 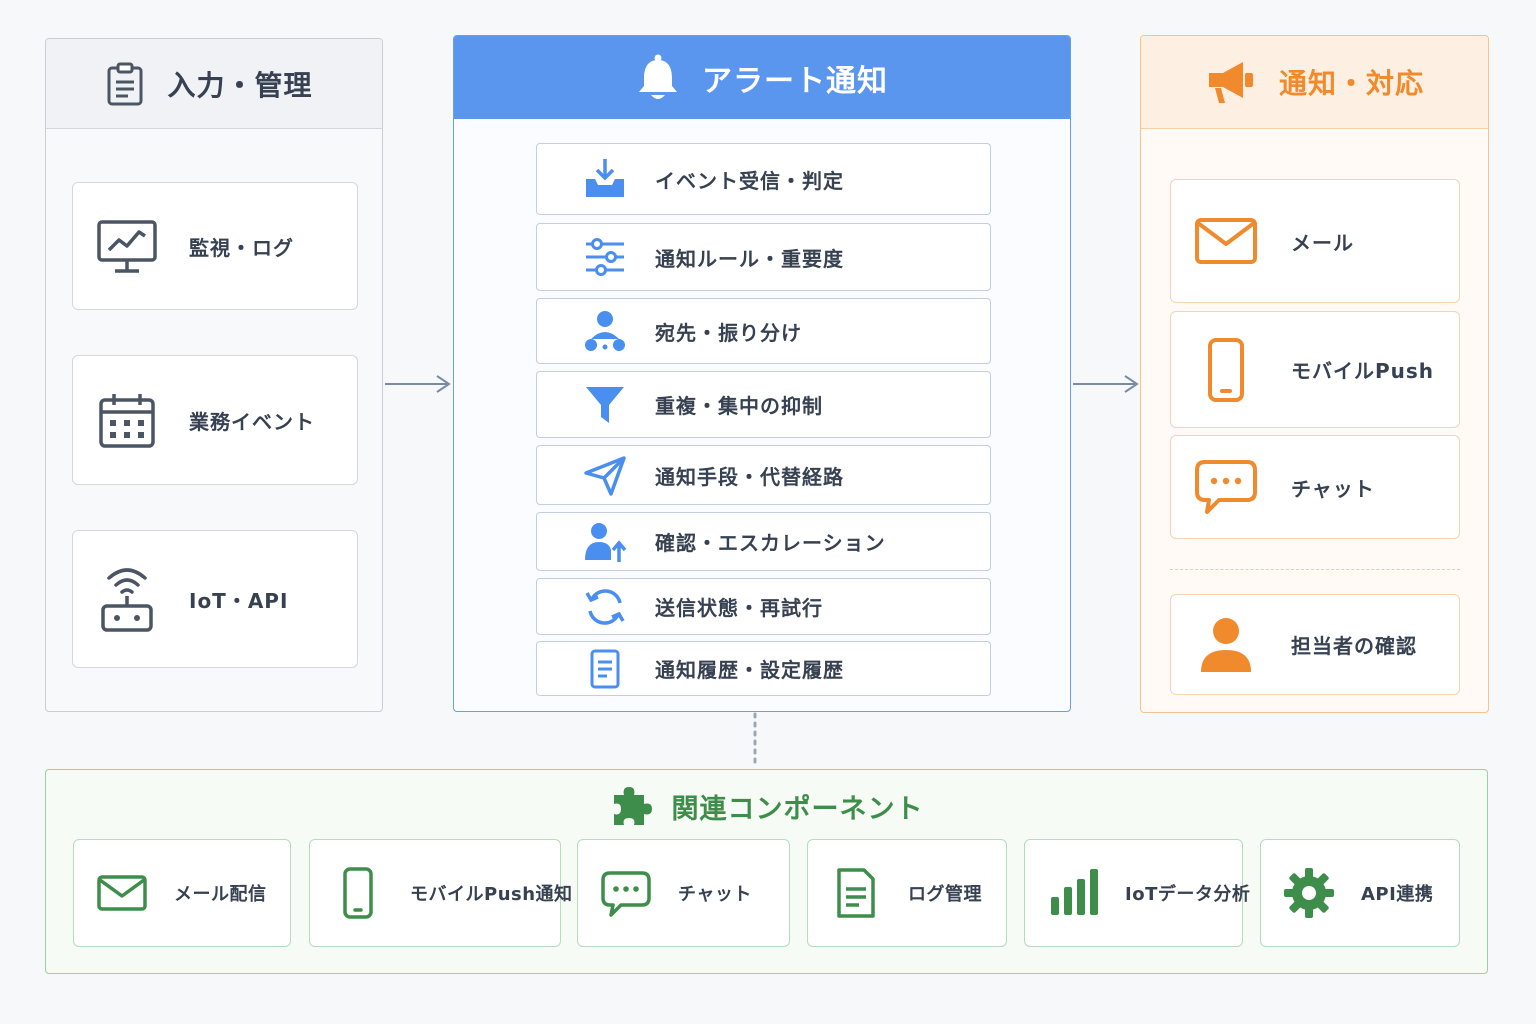 I want to click on alert-step-routing: 宛先・振り分け, so click(x=763, y=331).